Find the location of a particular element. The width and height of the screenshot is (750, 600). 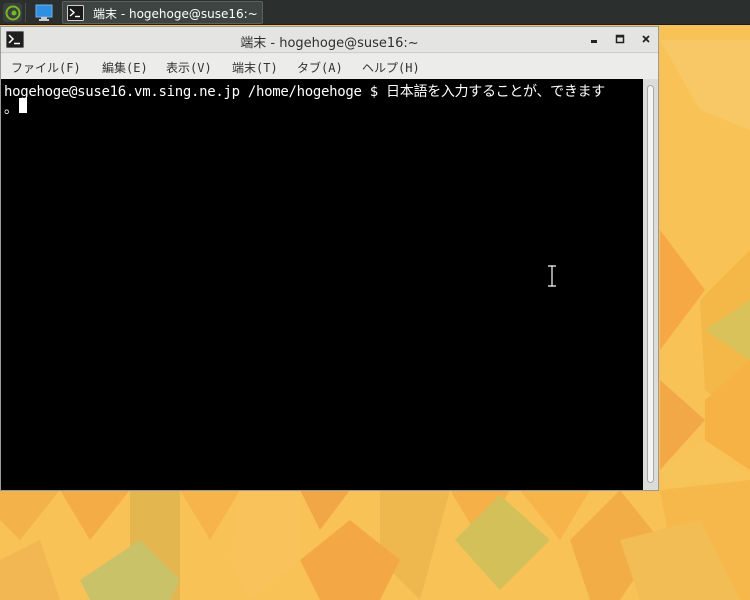

text-cursor is located at coordinates (23, 105).